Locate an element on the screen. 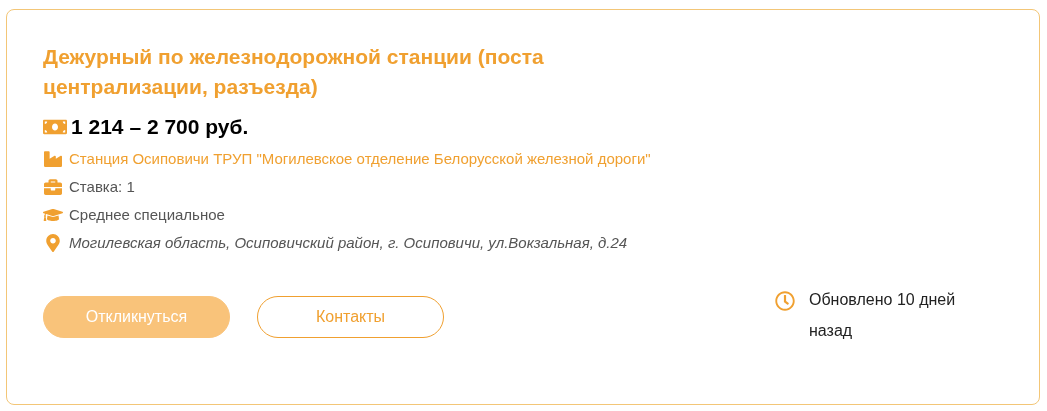  clock-icon is located at coordinates (785, 300).